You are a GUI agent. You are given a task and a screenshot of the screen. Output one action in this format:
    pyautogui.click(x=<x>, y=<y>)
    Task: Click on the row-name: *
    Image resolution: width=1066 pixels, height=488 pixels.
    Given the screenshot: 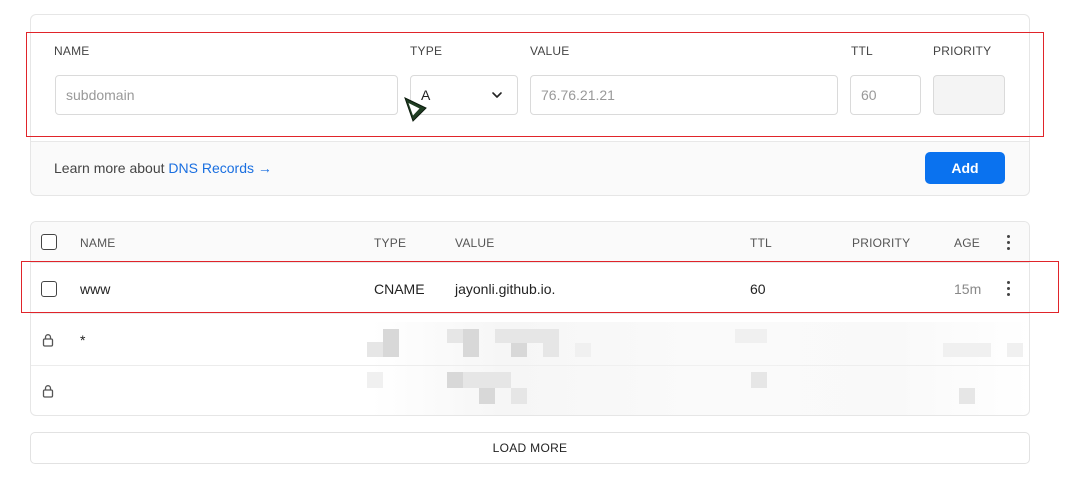 What is the action you would take?
    pyautogui.click(x=83, y=340)
    